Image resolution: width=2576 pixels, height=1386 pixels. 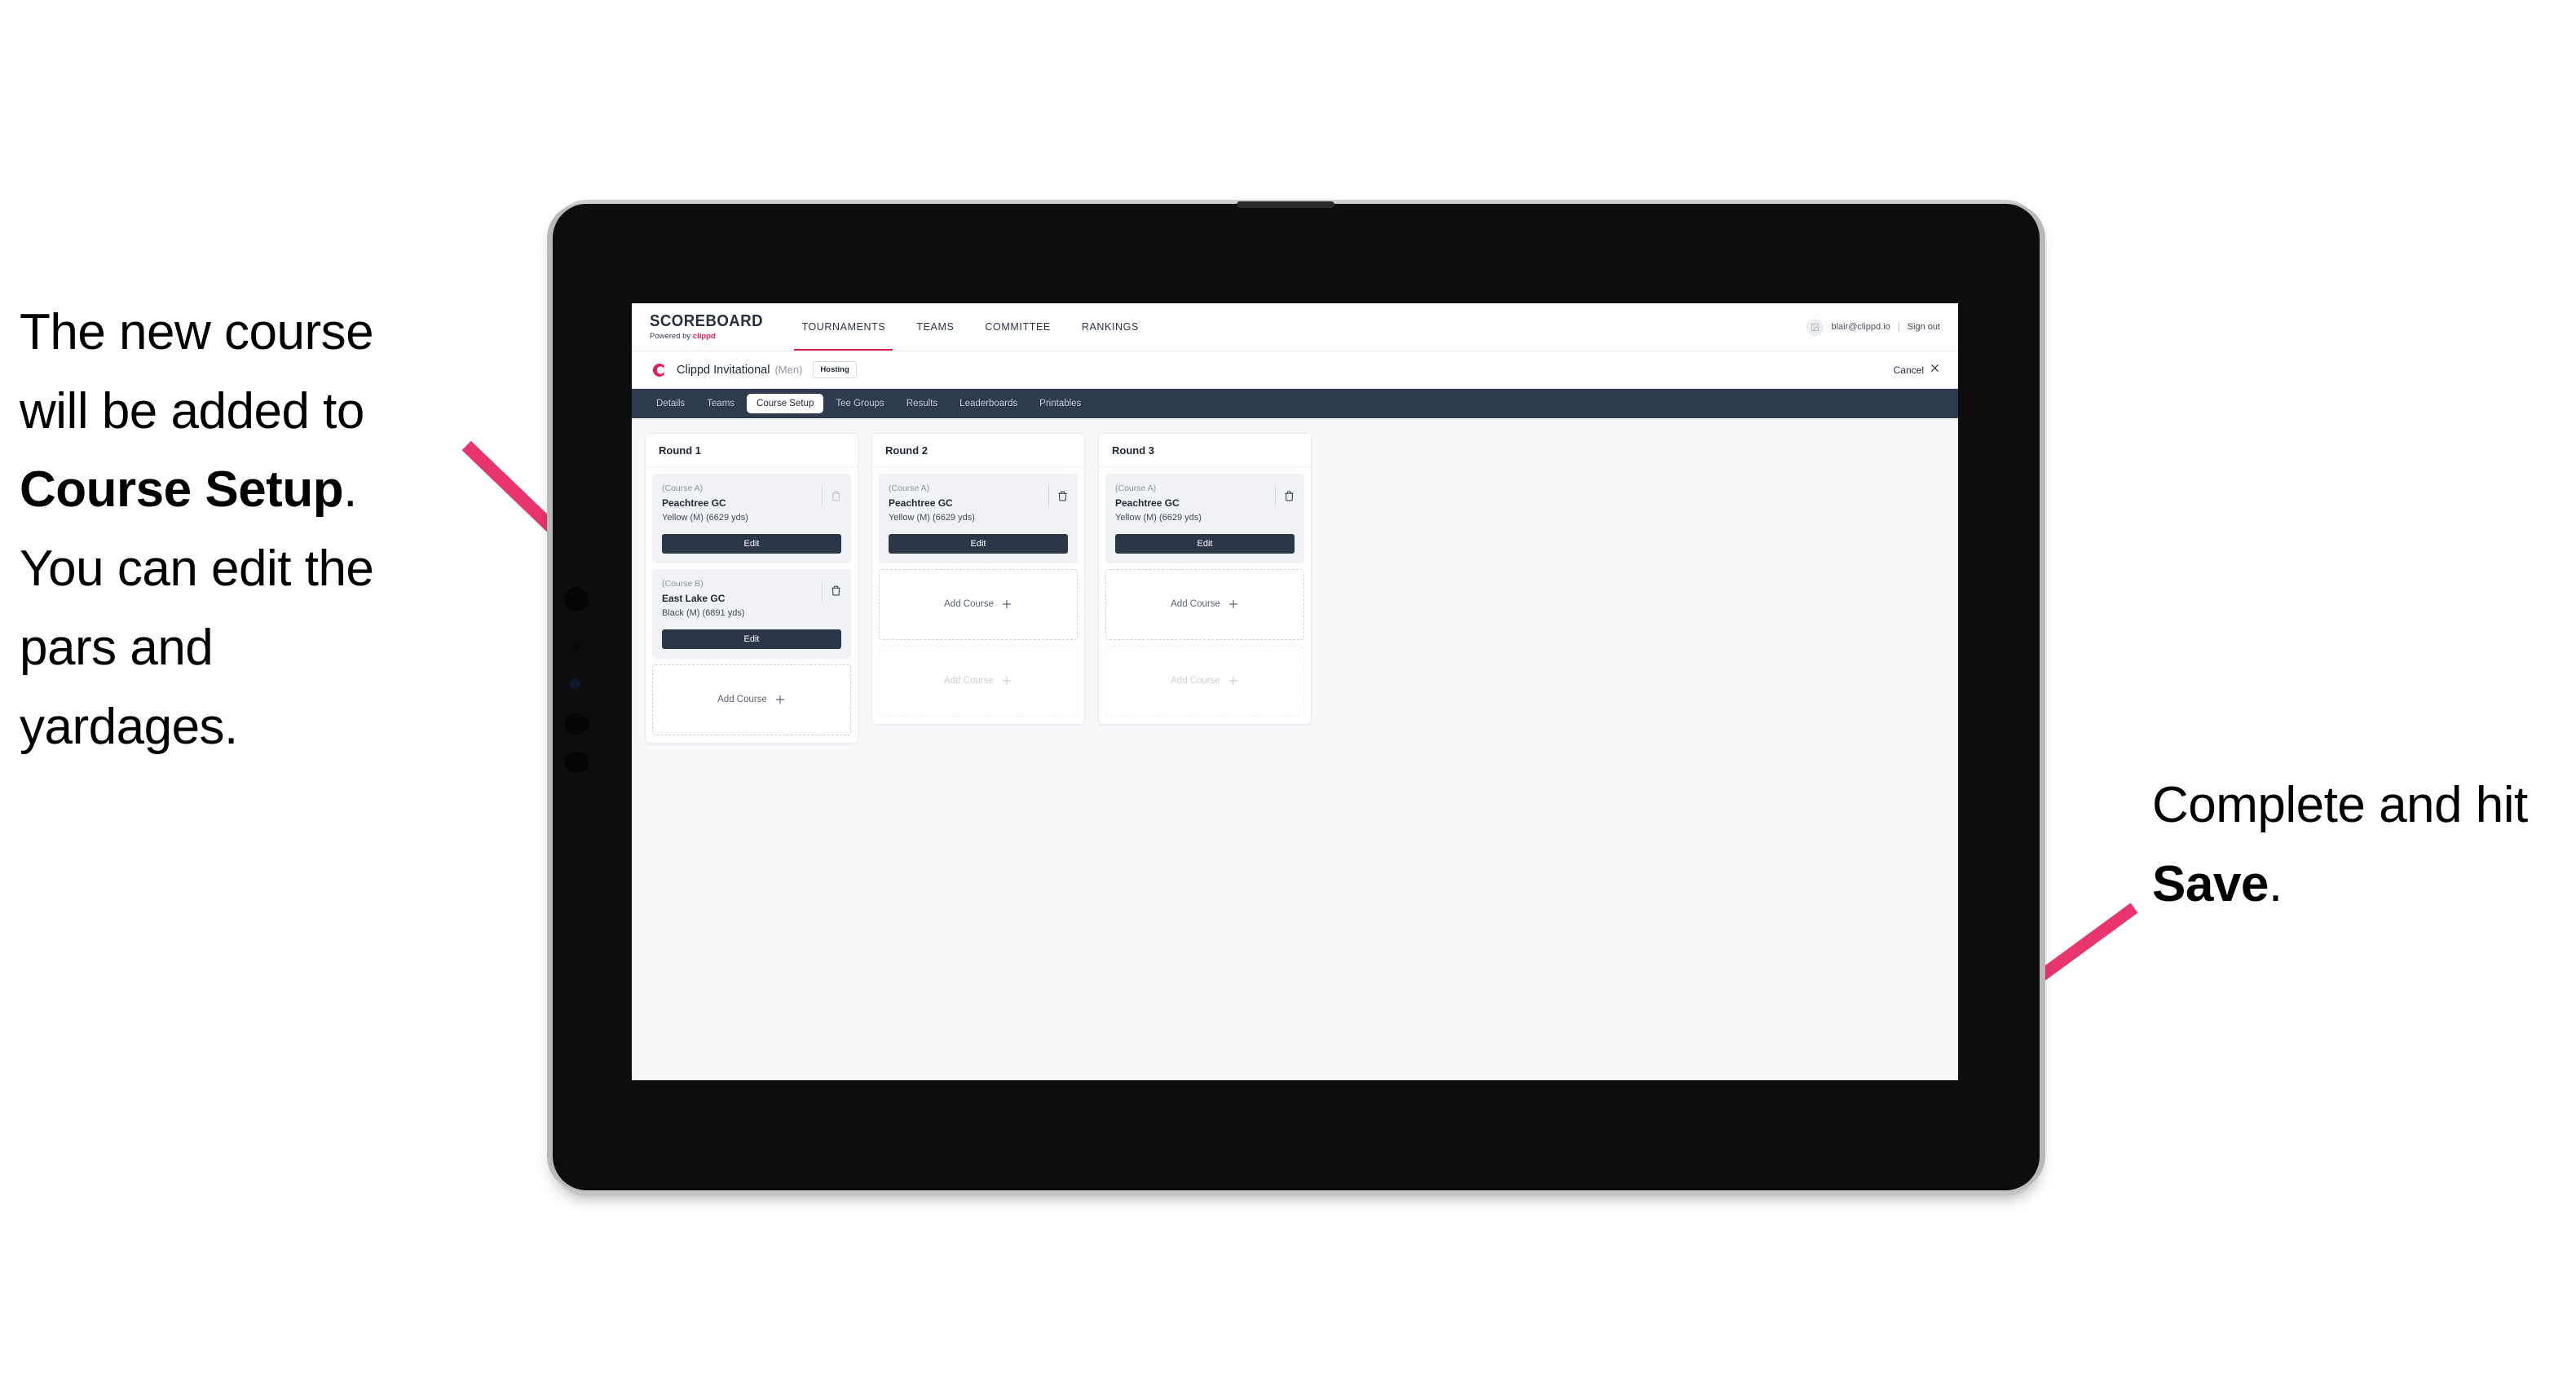 What do you see at coordinates (671, 336) in the screenshot?
I see `brand-sub-prefix: Powered by` at bounding box center [671, 336].